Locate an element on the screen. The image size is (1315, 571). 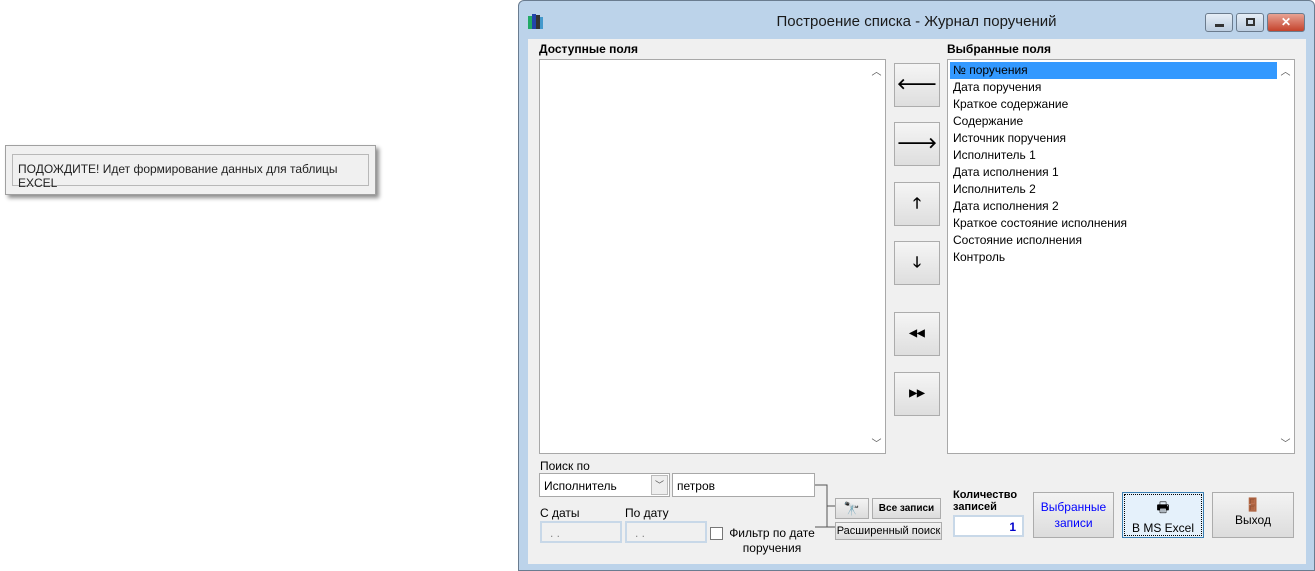
selected-records-button: Выбранные записи is located at coordinates (1073, 515).